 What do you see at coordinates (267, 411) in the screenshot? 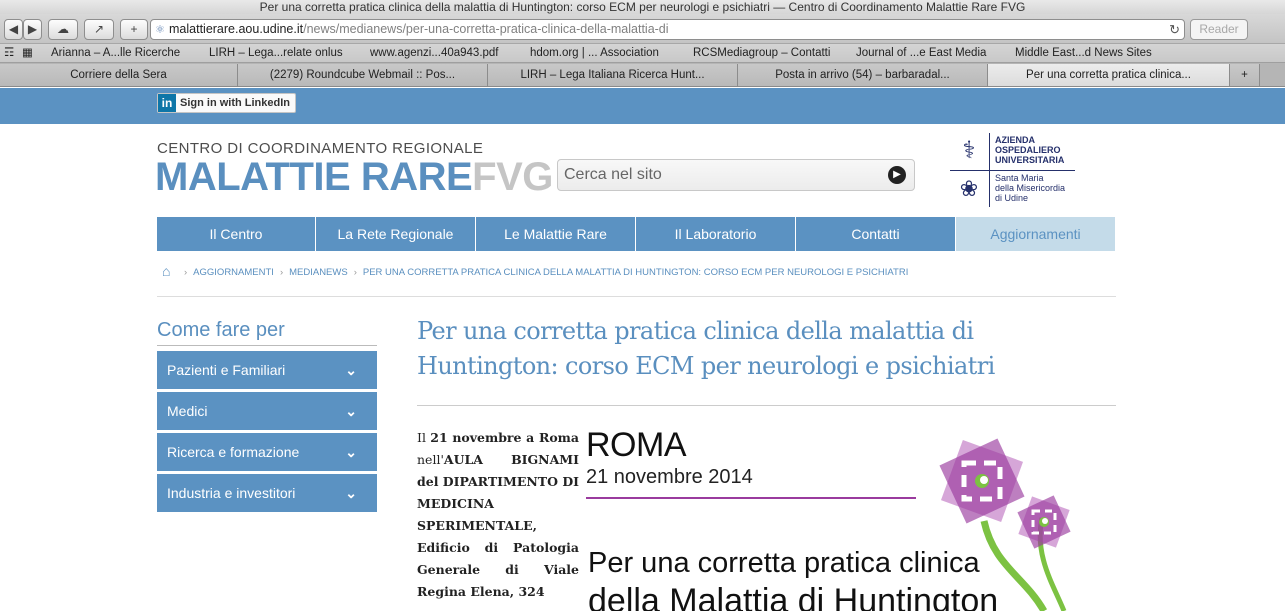
I see `sidebar-item-medici: Medici ⌄` at bounding box center [267, 411].